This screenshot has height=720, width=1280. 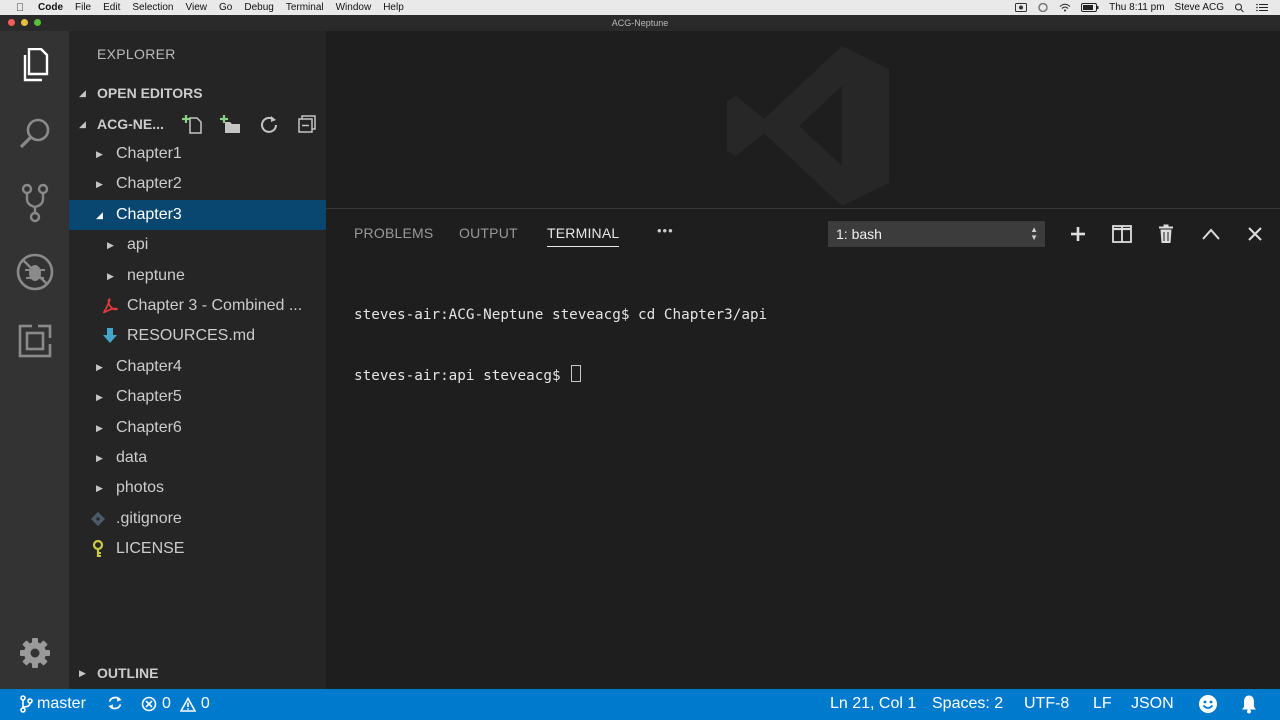 I want to click on tree-file-row: RESOURCES.md, so click(x=197, y=336).